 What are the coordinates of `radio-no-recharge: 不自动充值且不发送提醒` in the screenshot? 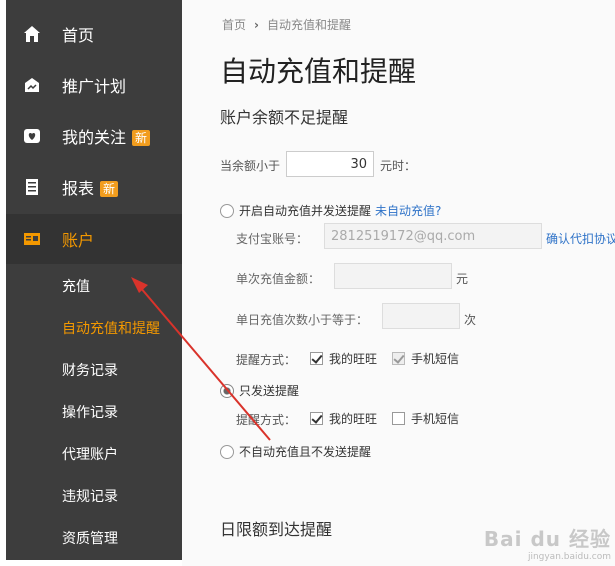 It's located at (295, 451).